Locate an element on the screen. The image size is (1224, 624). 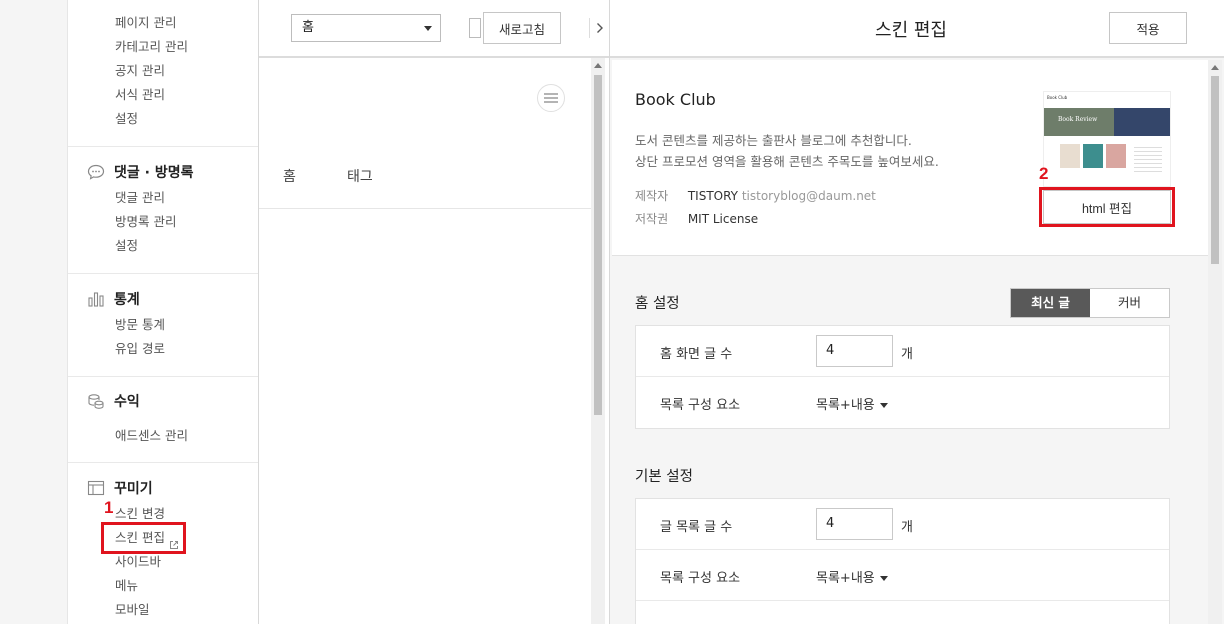
home-list-elements-value: 목록+내용 is located at coordinates (845, 405).